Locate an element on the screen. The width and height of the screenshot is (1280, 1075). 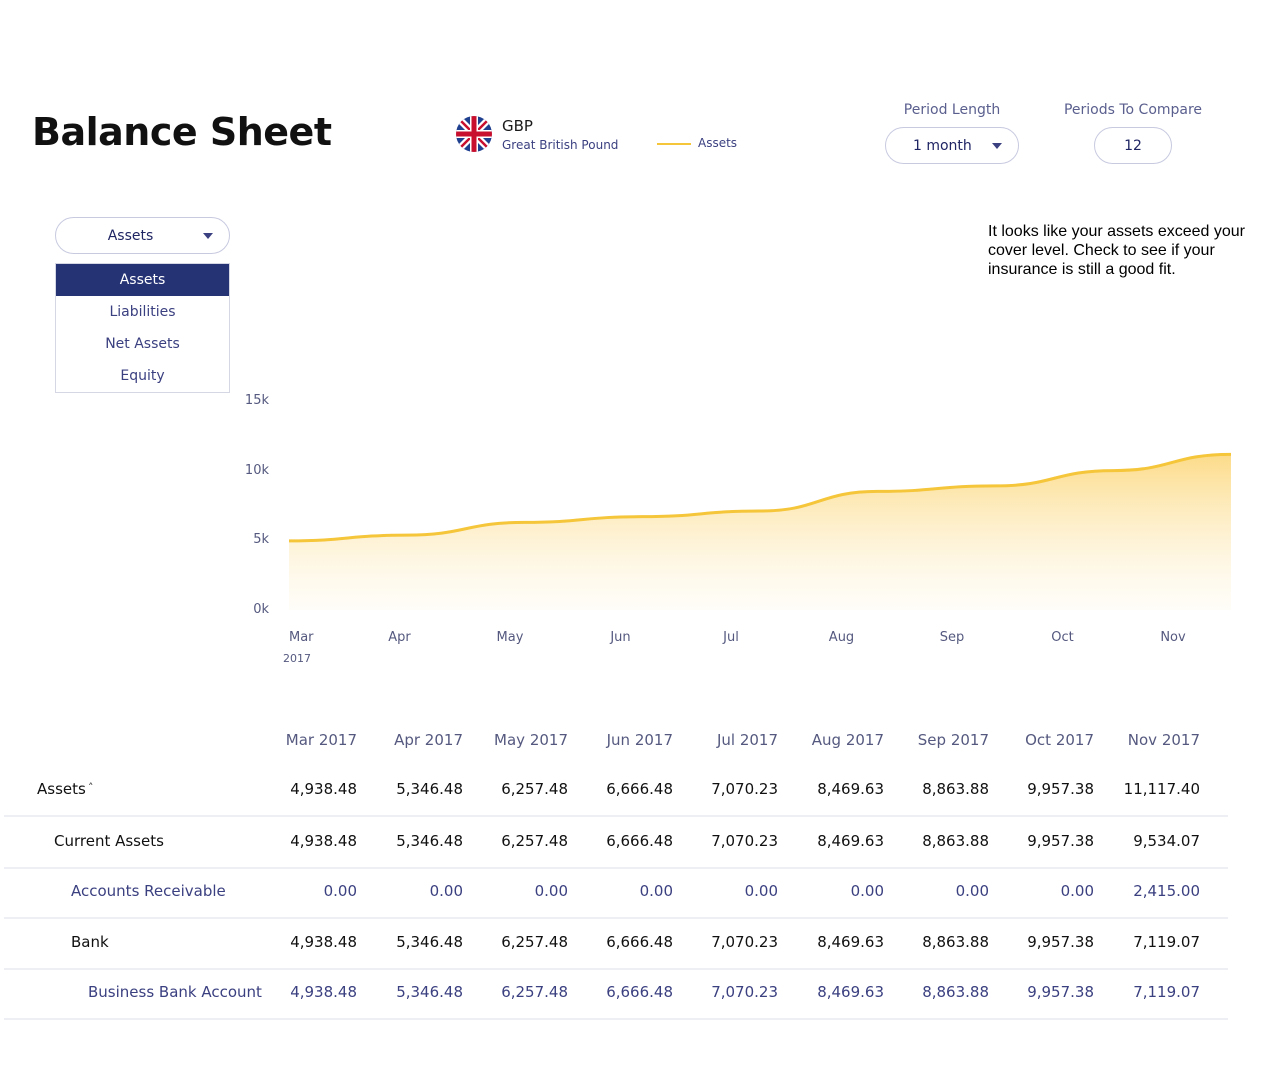
x-tick-label: May is located at coordinates (510, 637).